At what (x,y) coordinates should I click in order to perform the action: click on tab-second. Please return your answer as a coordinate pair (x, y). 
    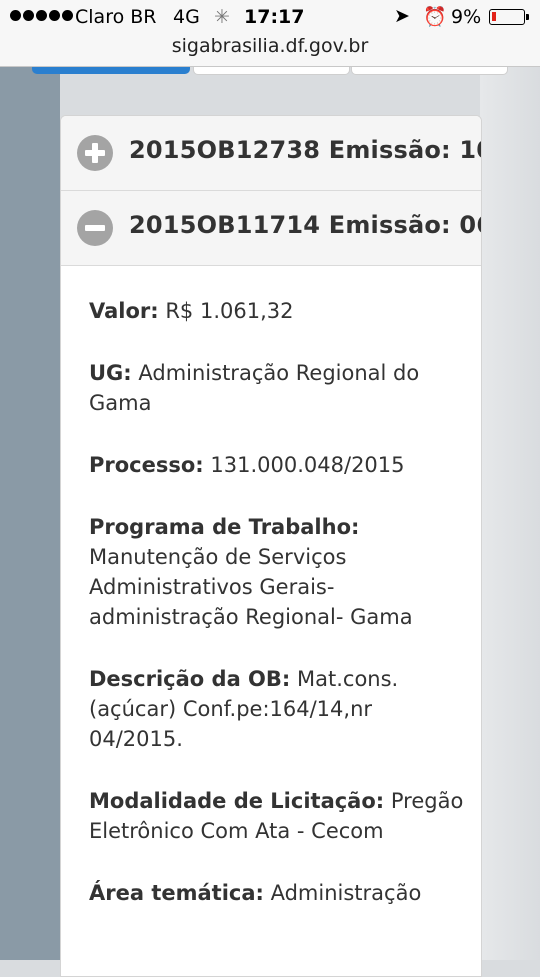
    Looking at the image, I should click on (271, 71).